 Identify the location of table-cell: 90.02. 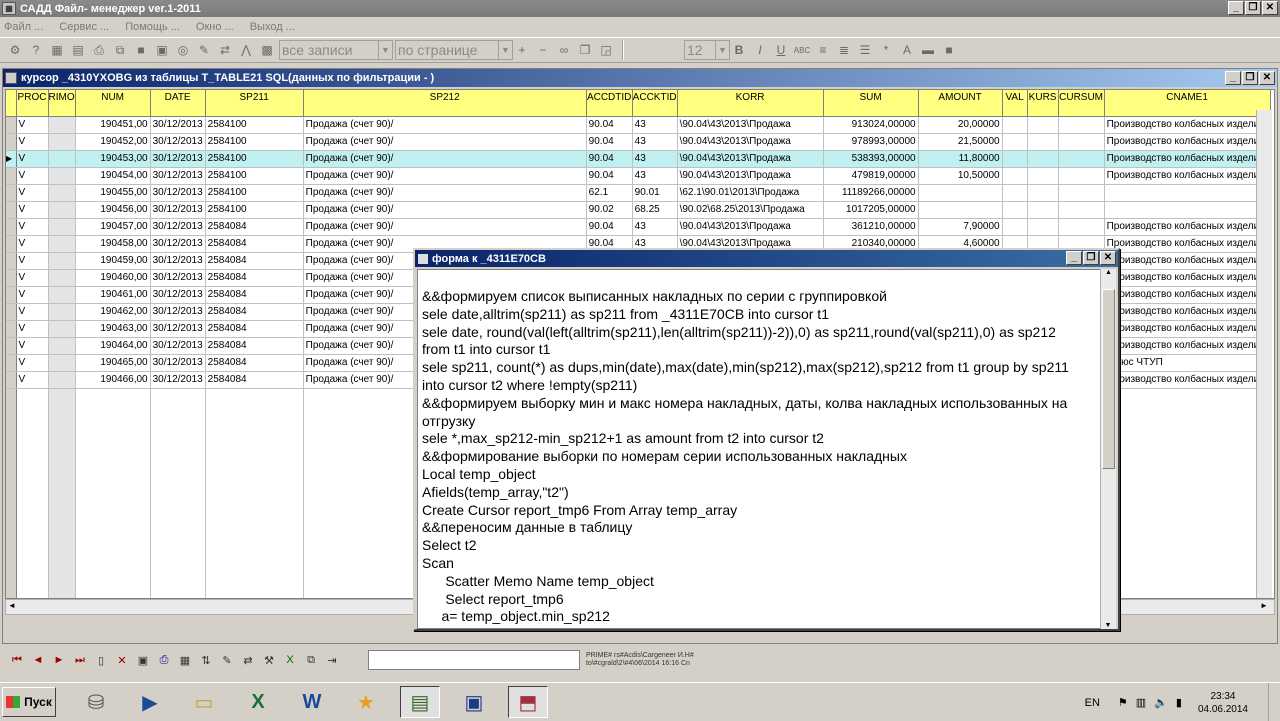
(609, 210).